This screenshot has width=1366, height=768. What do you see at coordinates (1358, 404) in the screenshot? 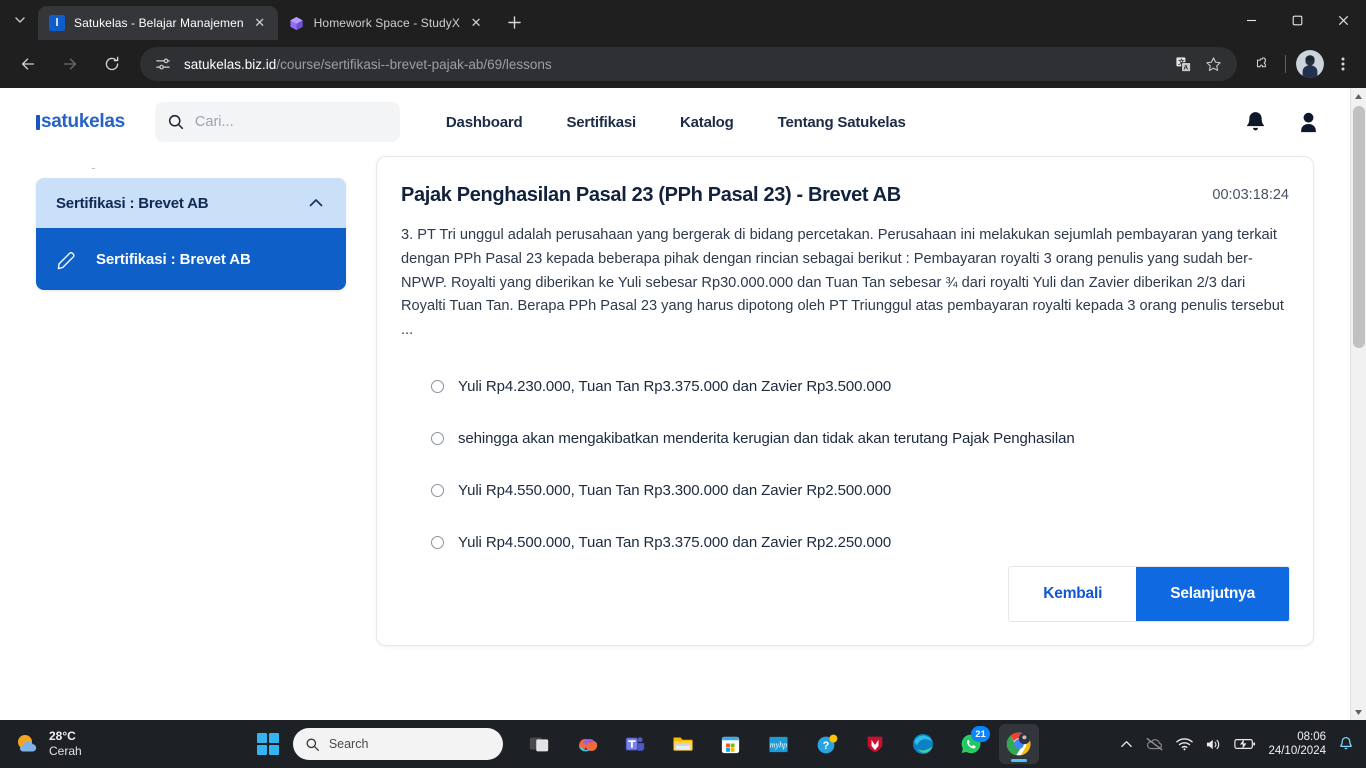
I see `page-scrollbar` at bounding box center [1358, 404].